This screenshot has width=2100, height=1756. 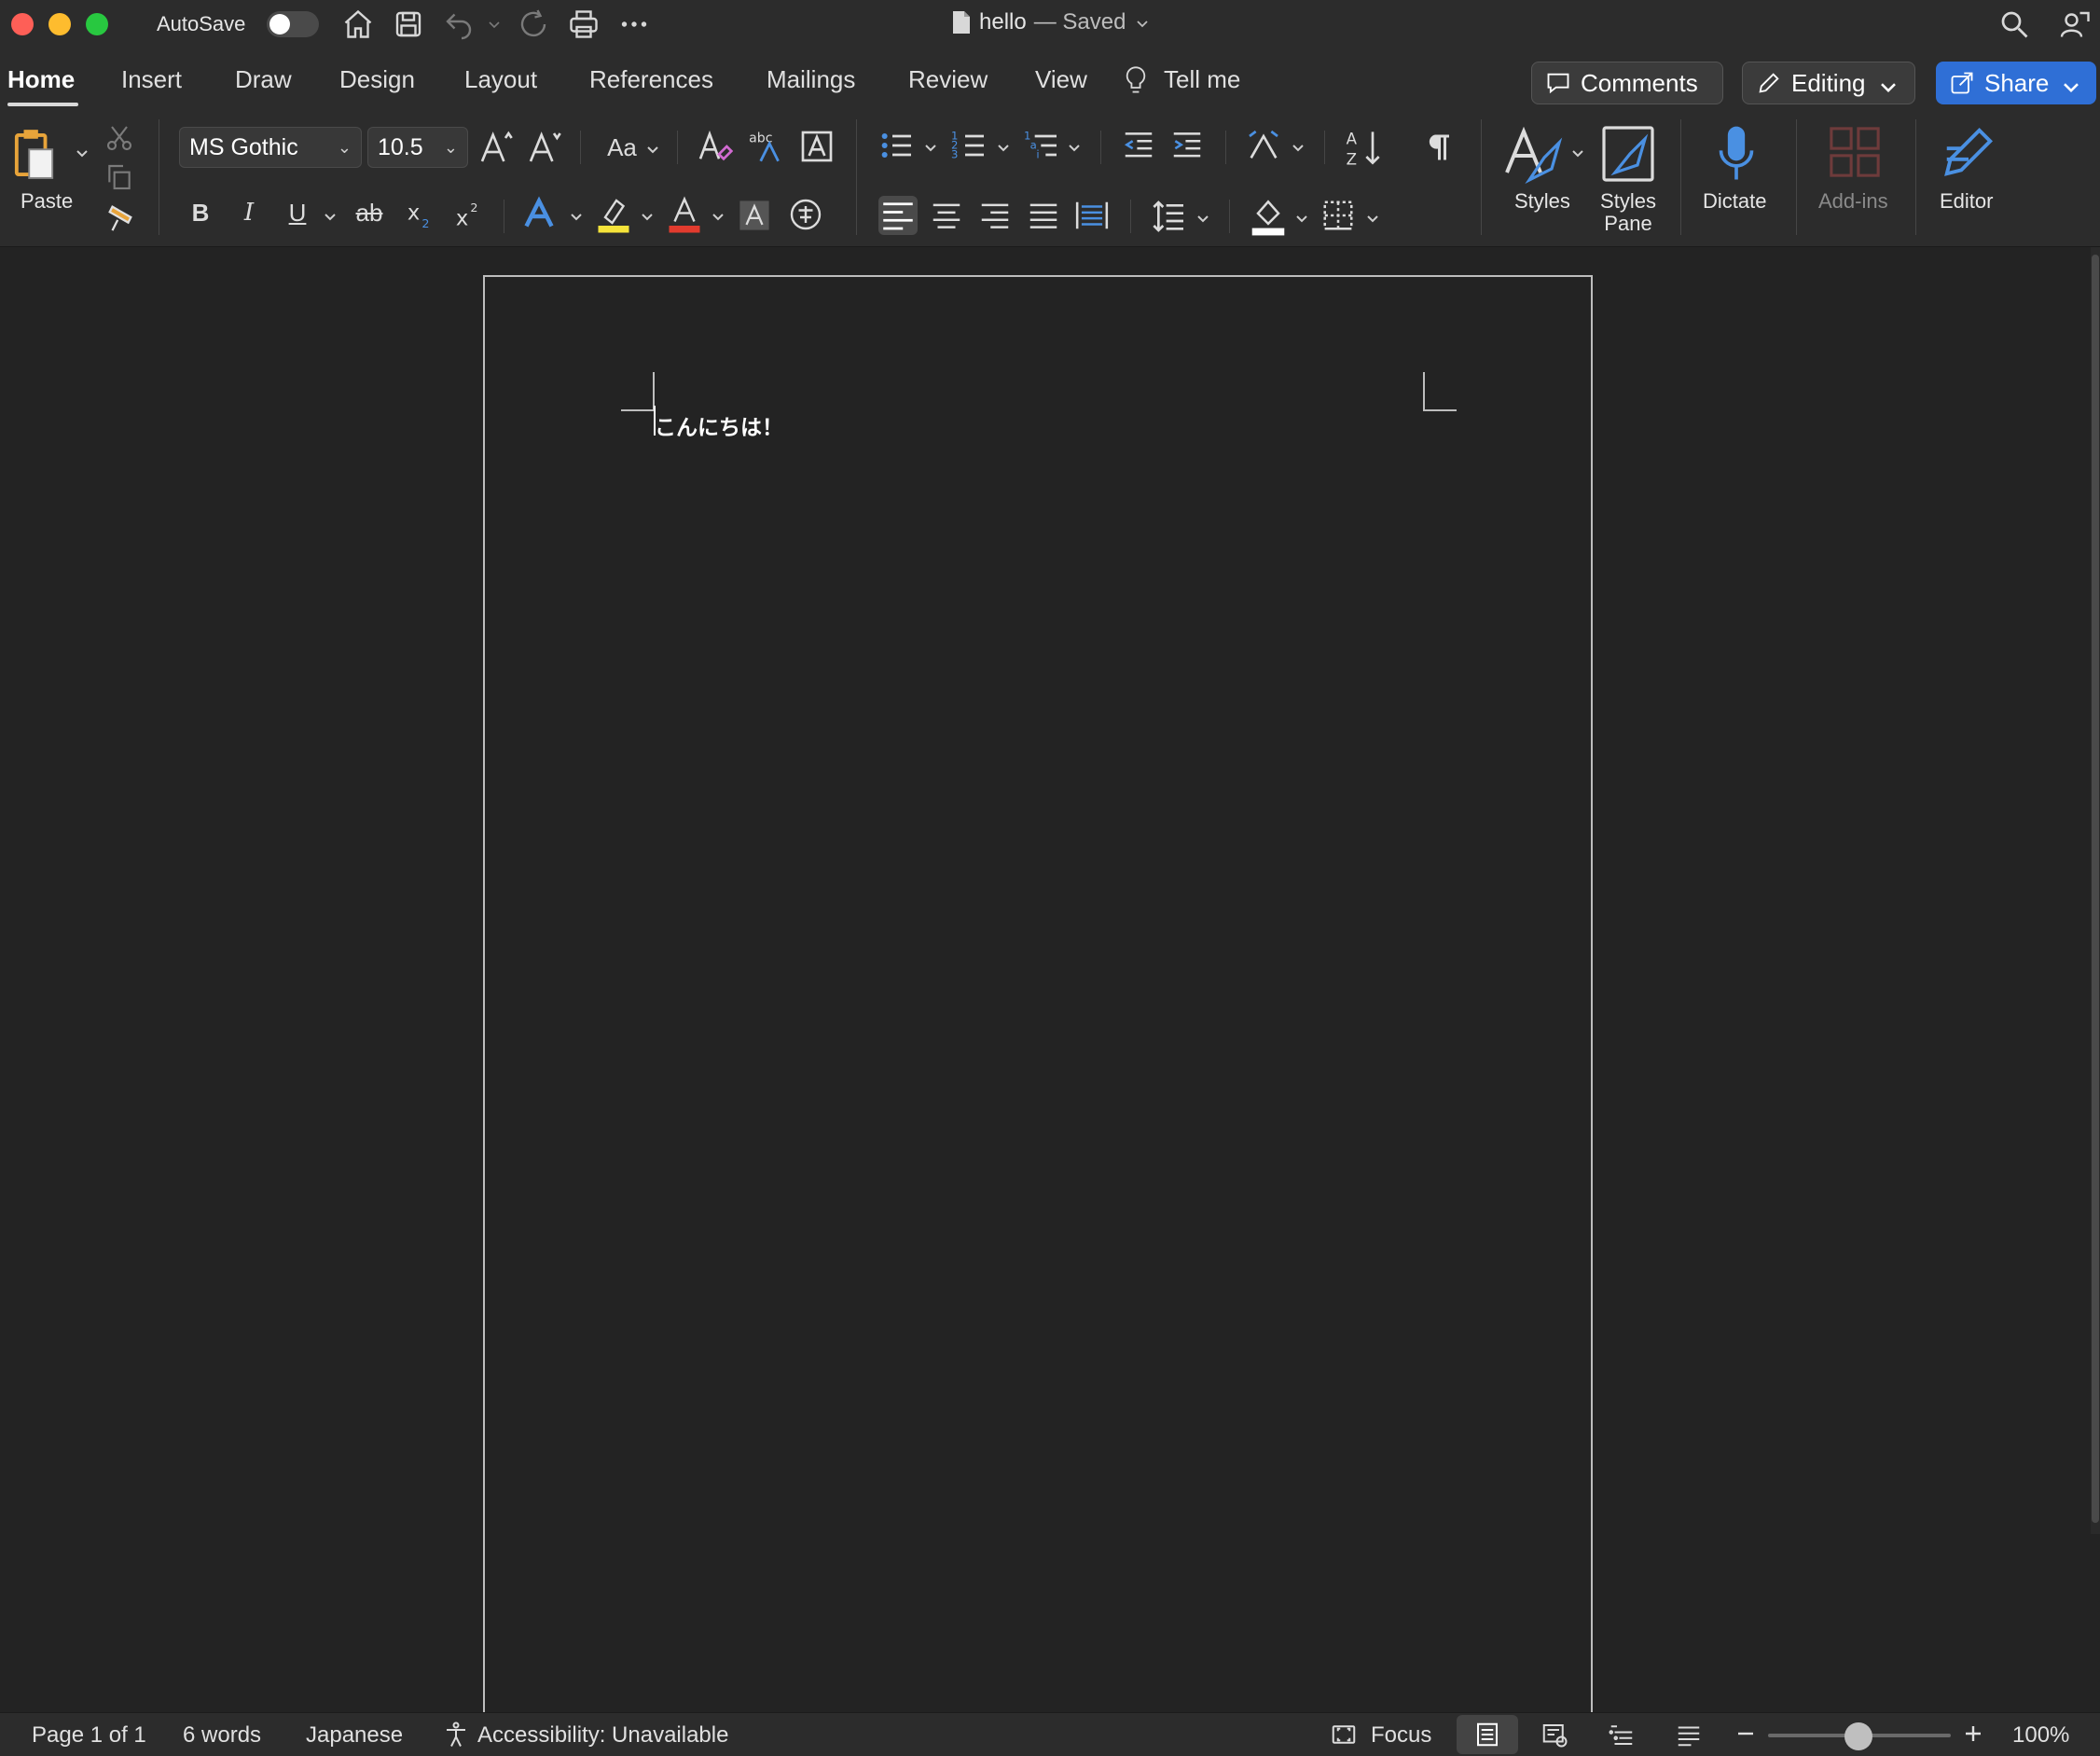 I want to click on borders-icon, so click(x=1338, y=215).